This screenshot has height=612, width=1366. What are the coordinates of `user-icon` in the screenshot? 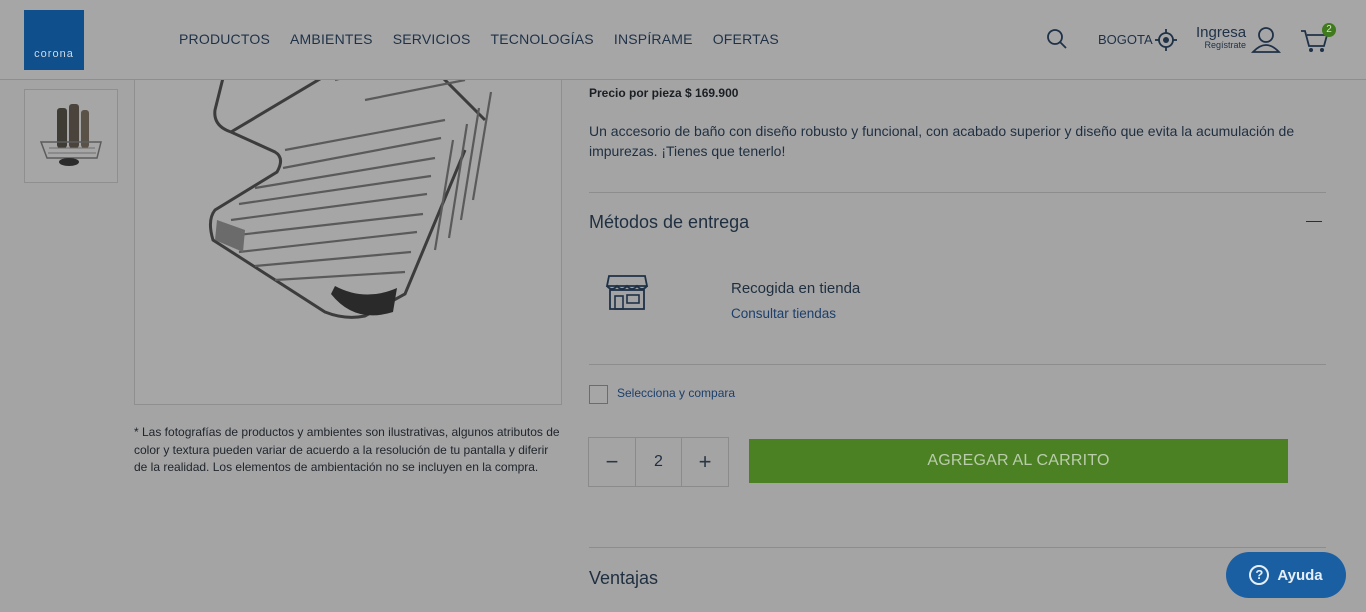 It's located at (1266, 42).